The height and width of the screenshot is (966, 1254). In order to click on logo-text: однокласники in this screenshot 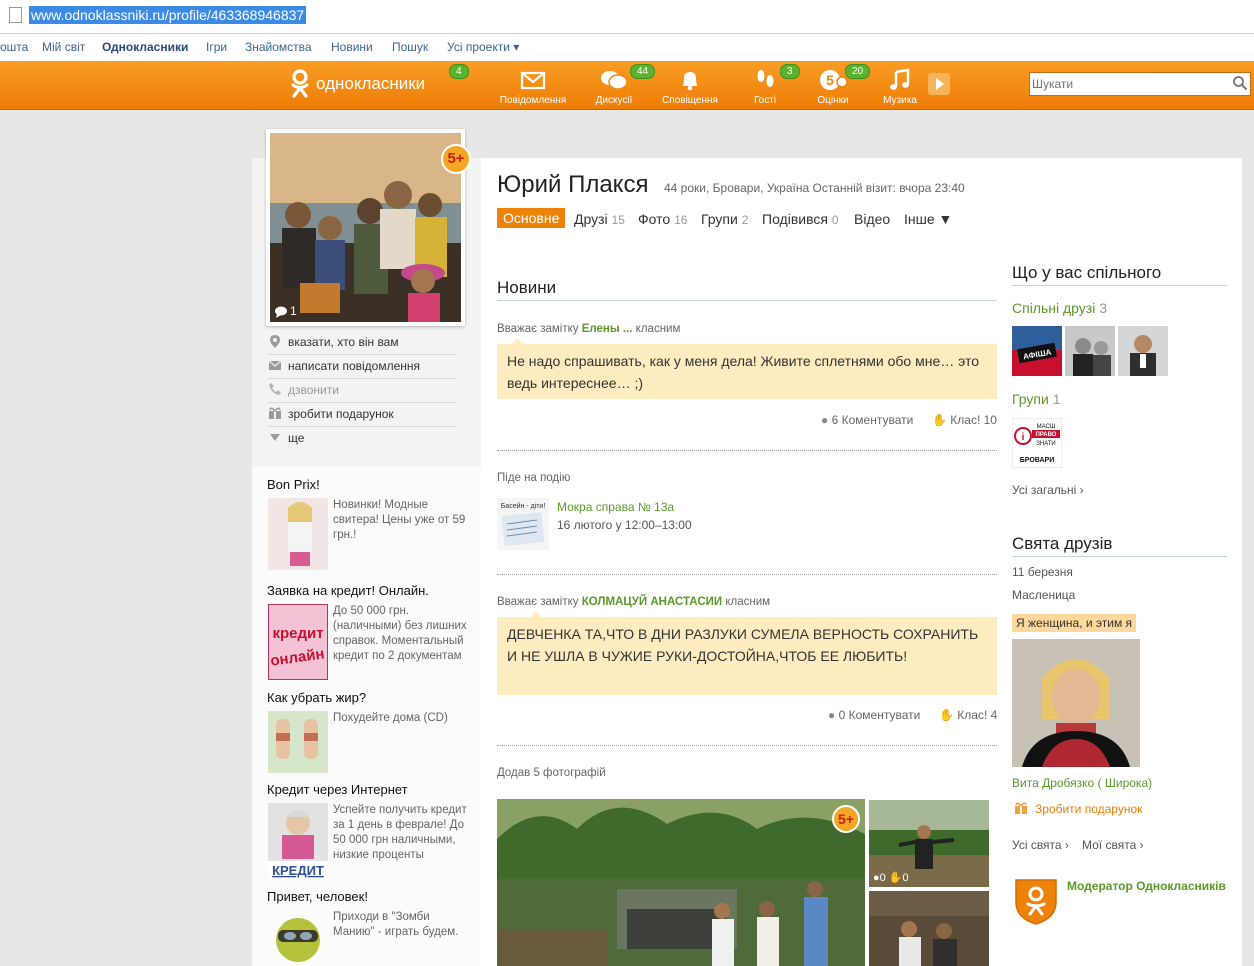, I will do `click(370, 84)`.